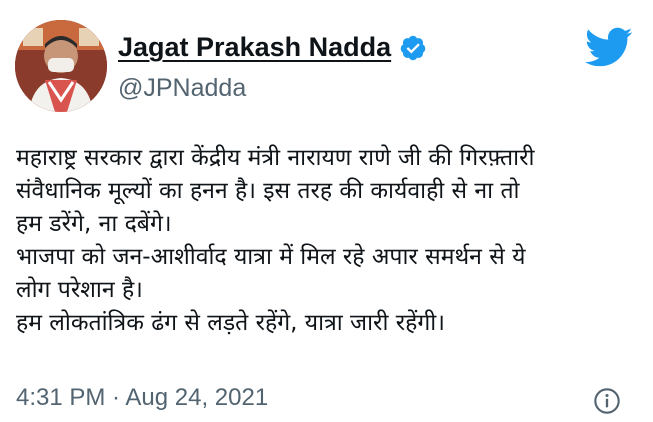 Image resolution: width=653 pixels, height=422 pixels. I want to click on author-avatar, so click(61, 66).